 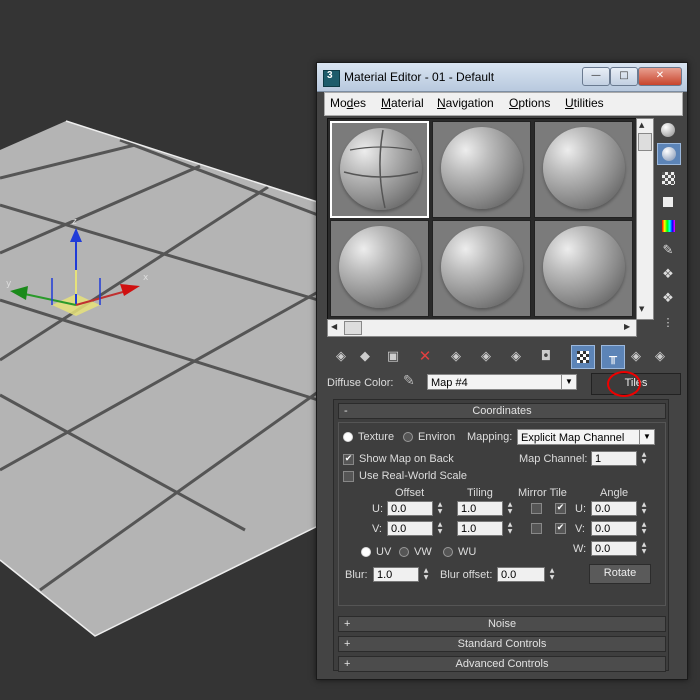 What do you see at coordinates (465, 103) in the screenshot?
I see `menu-navigation: Navigation` at bounding box center [465, 103].